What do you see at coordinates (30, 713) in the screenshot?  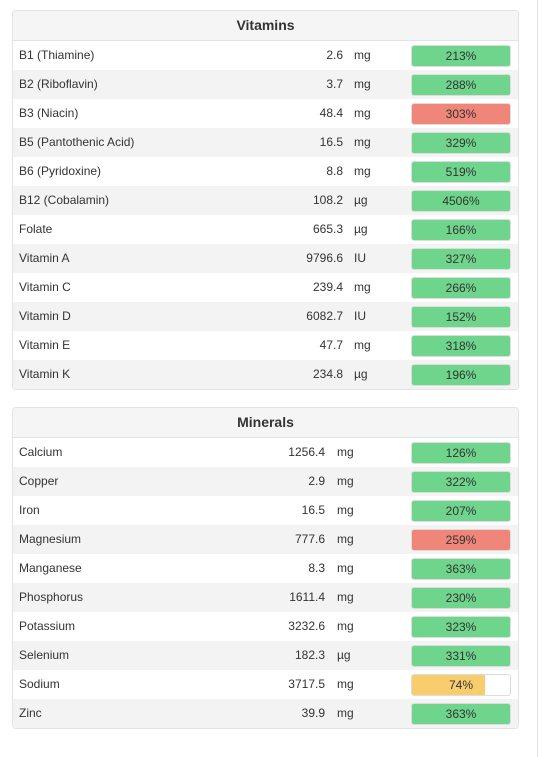 I see `nutrient-name: Zinc` at bounding box center [30, 713].